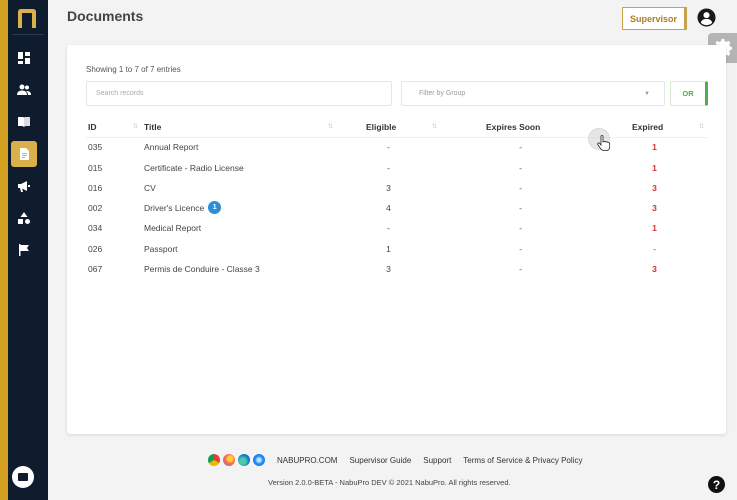 The width and height of the screenshot is (737, 500). Describe the element at coordinates (396, 273) in the screenshot. I see `table-row: 067 Permis de Conduire - Classe 3 3 - 3` at that location.